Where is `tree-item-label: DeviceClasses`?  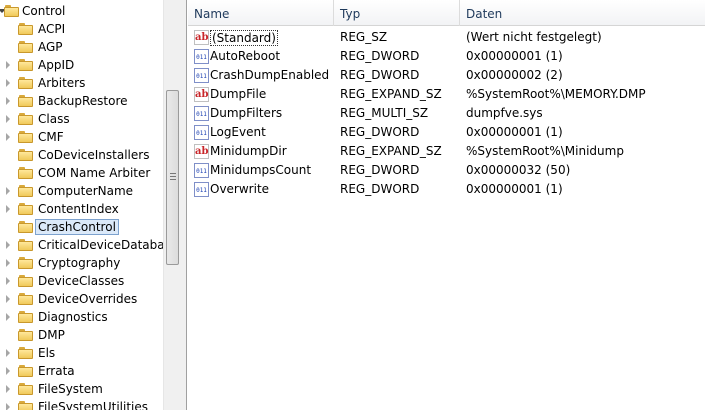
tree-item-label: DeviceClasses is located at coordinates (81, 281).